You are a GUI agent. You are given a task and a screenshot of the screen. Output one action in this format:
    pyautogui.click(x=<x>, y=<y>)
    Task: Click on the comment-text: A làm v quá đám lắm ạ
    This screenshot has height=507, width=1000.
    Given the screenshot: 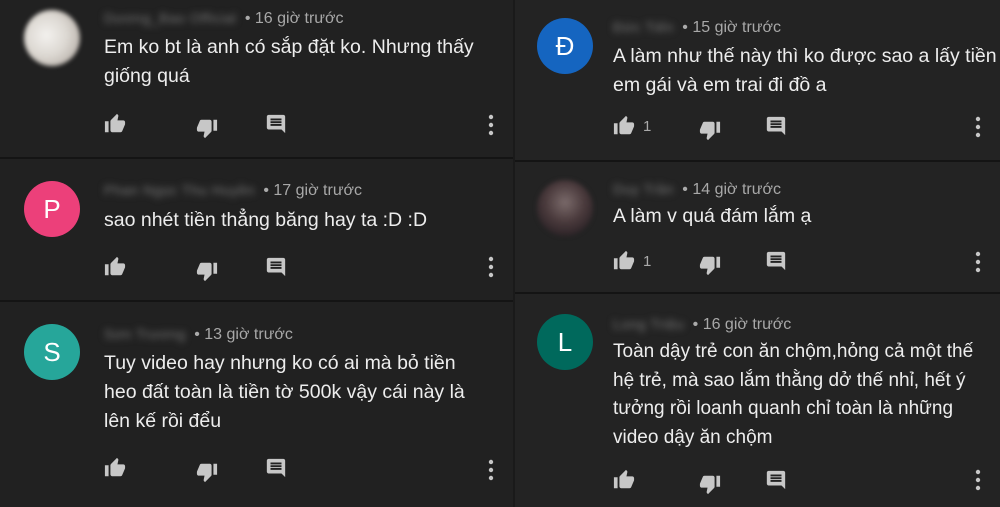 What is the action you would take?
    pyautogui.click(x=712, y=216)
    